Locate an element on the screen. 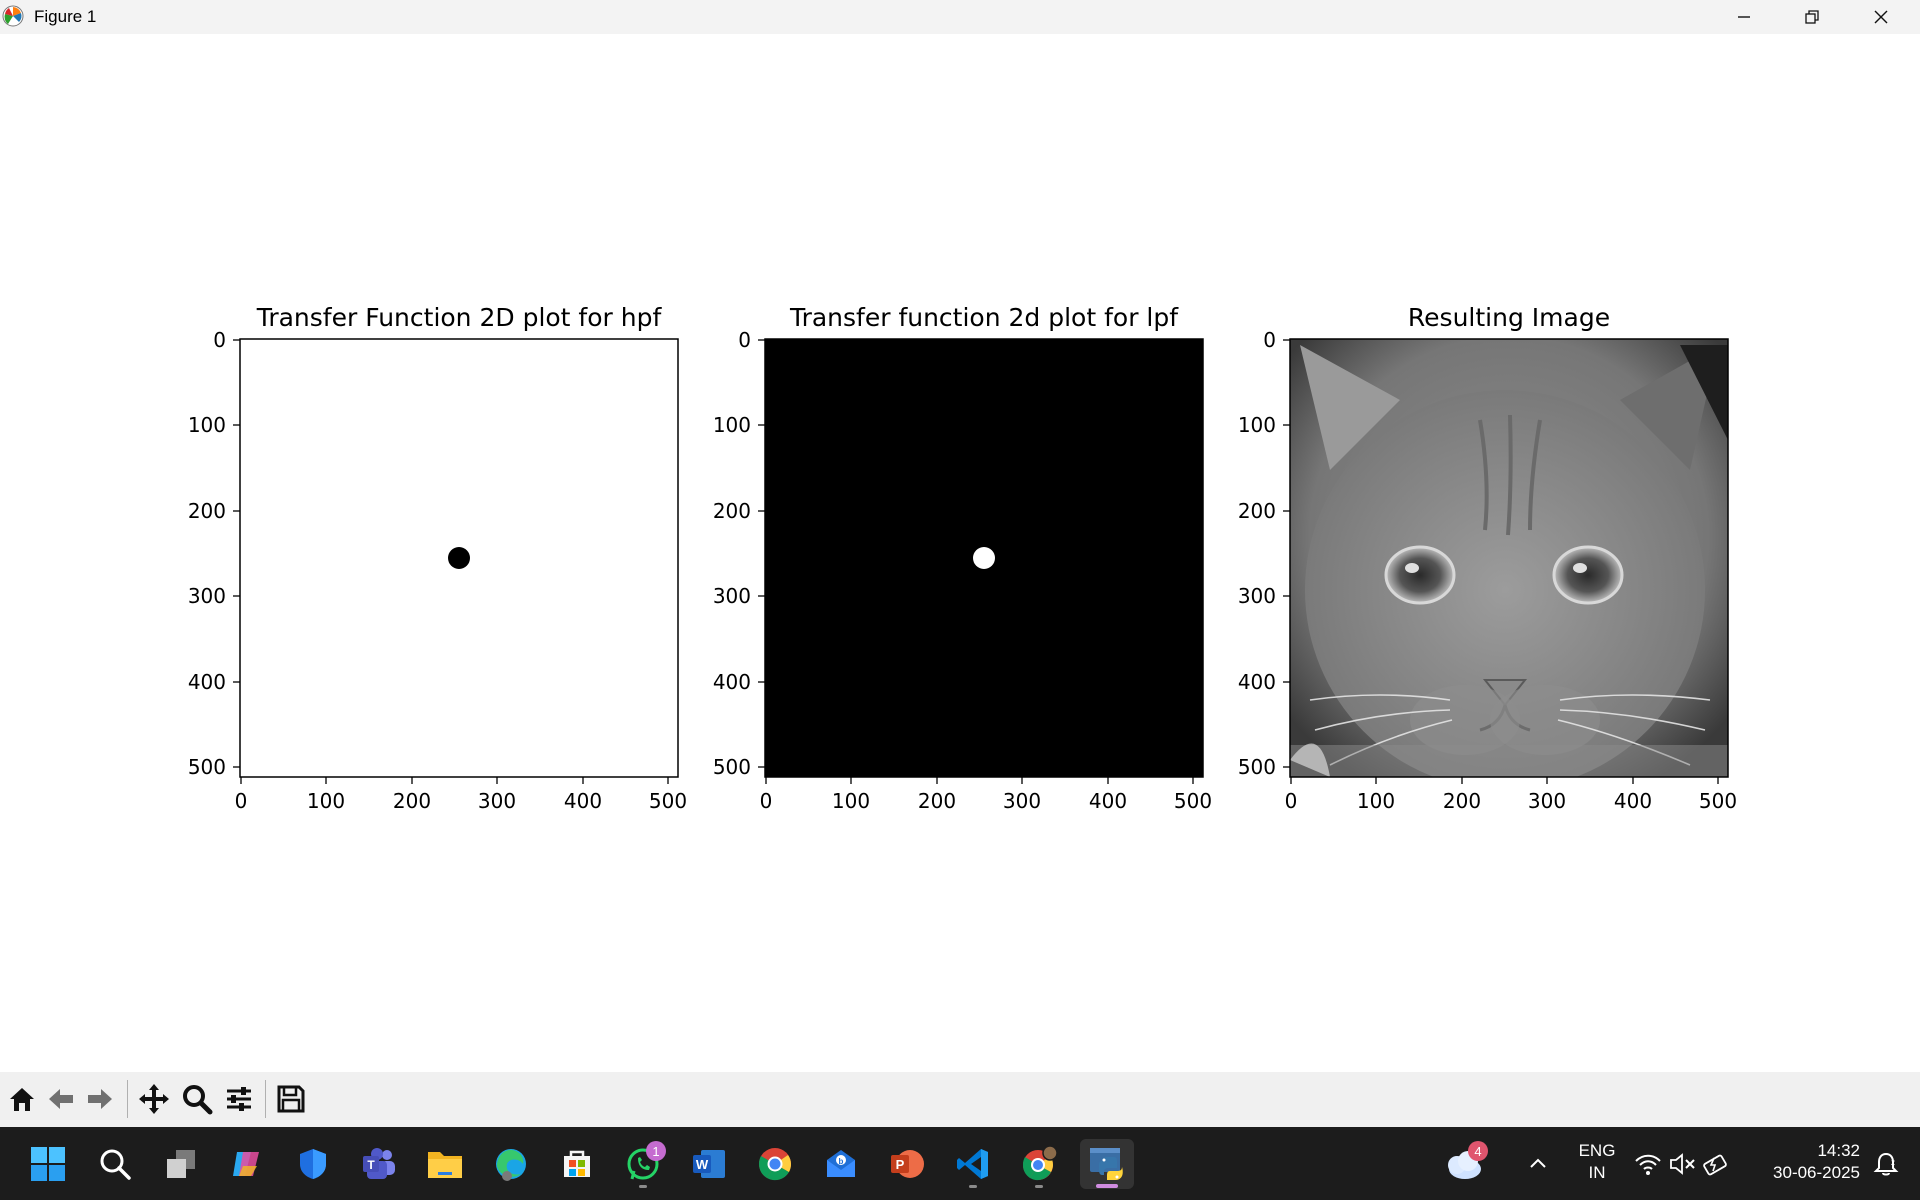 Image resolution: width=1920 pixels, height=1200 pixels. result-xtick: 500 is located at coordinates (1718, 801).